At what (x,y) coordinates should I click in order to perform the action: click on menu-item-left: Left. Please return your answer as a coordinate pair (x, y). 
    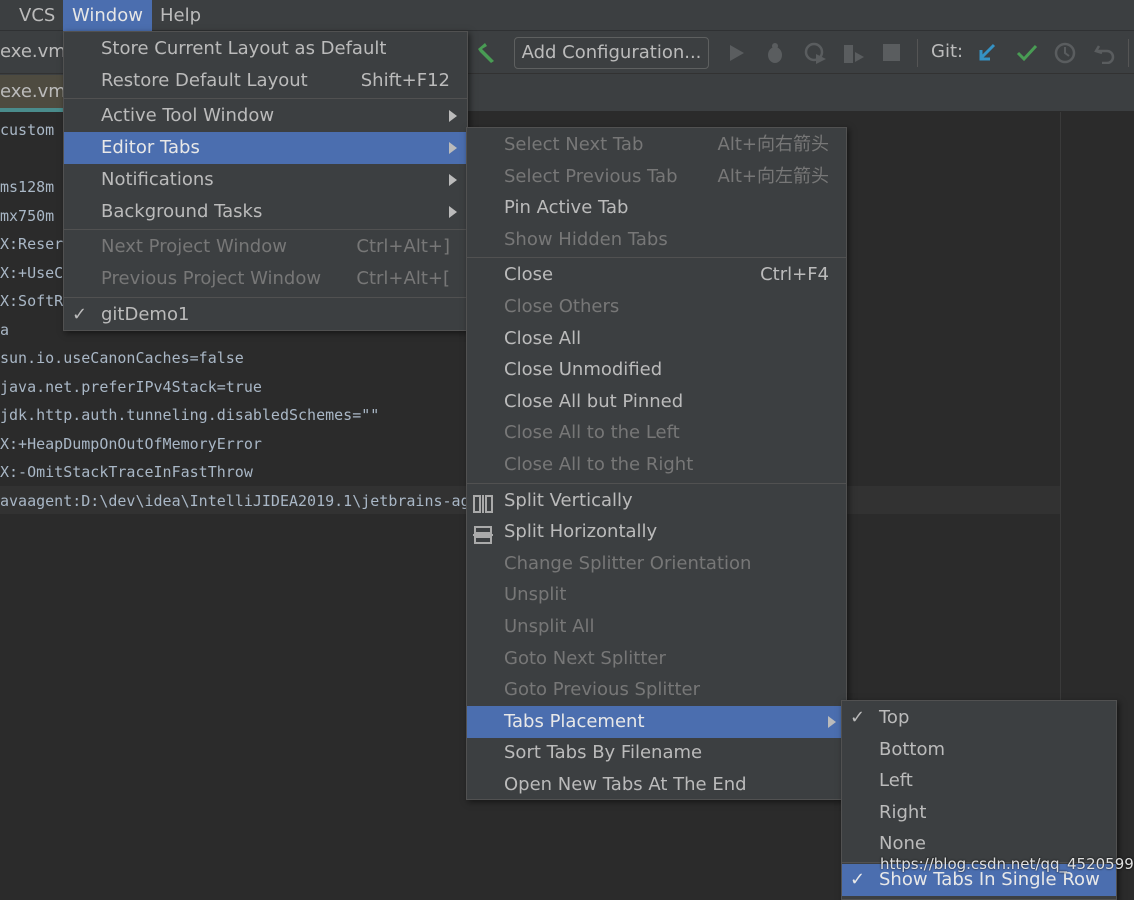
    Looking at the image, I should click on (979, 781).